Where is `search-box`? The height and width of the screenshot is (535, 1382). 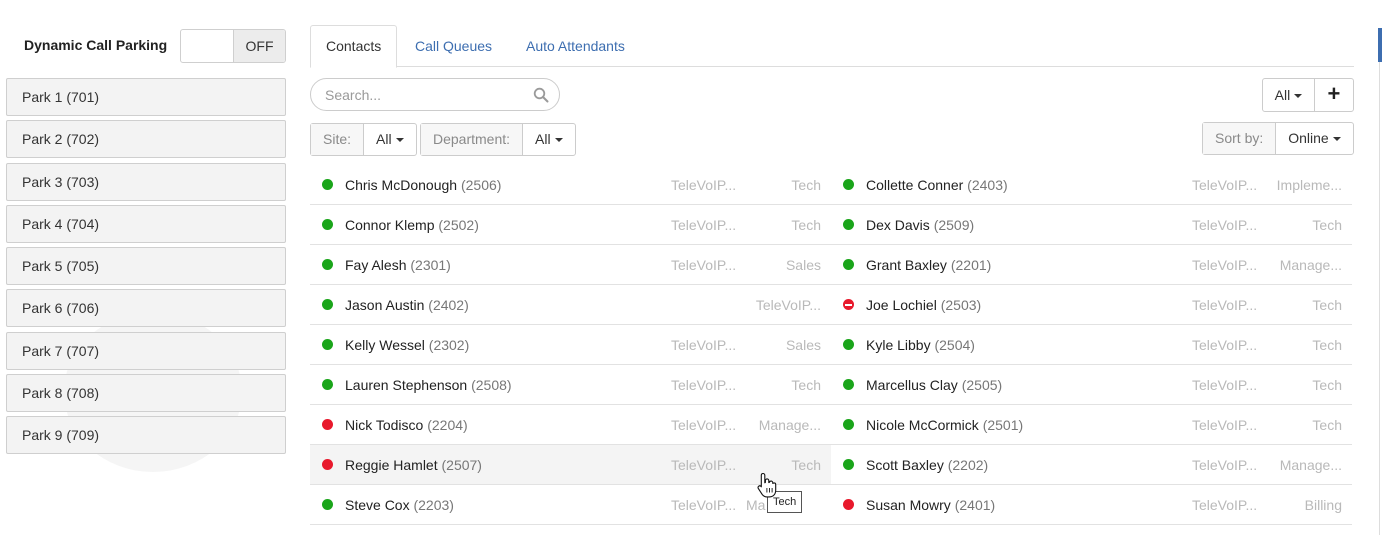
search-box is located at coordinates (435, 94).